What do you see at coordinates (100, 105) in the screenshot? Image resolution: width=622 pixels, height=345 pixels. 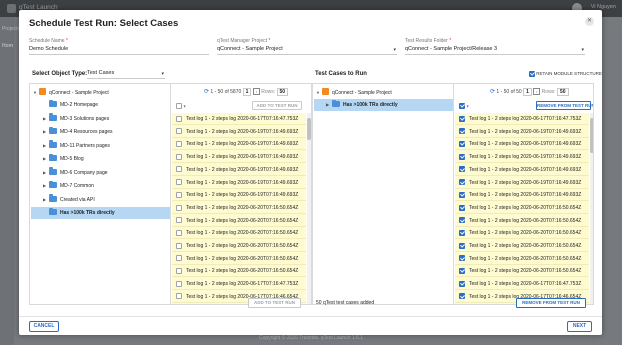 I see `tree-item: MD-2 Homepage` at bounding box center [100, 105].